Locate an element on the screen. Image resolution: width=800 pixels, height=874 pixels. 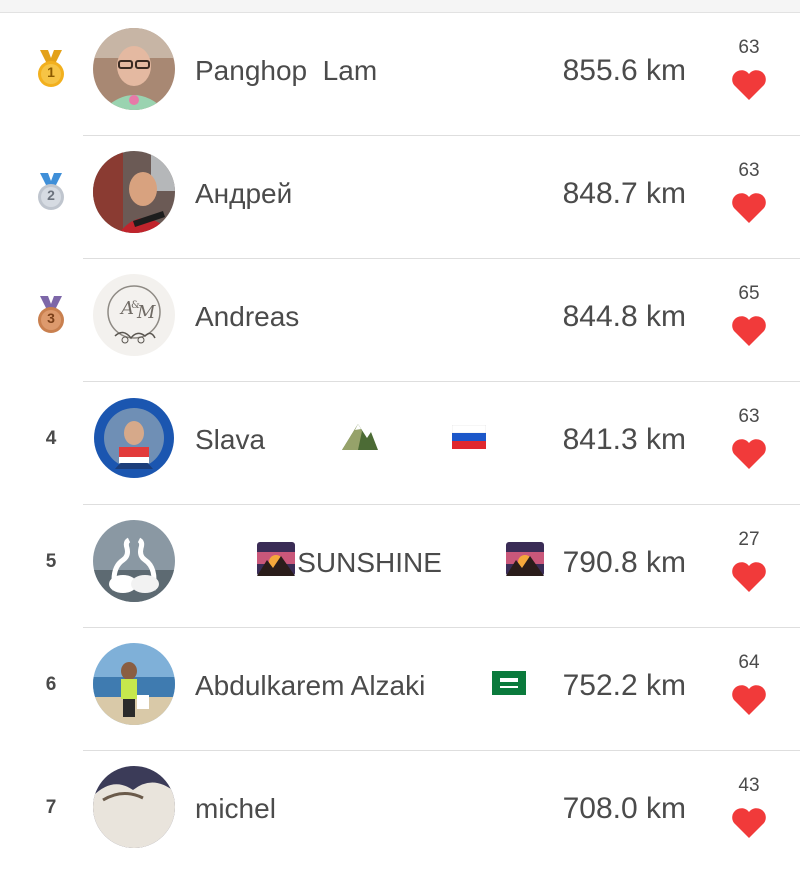
distance-value: 708.0 km is located at coordinates (624, 808).